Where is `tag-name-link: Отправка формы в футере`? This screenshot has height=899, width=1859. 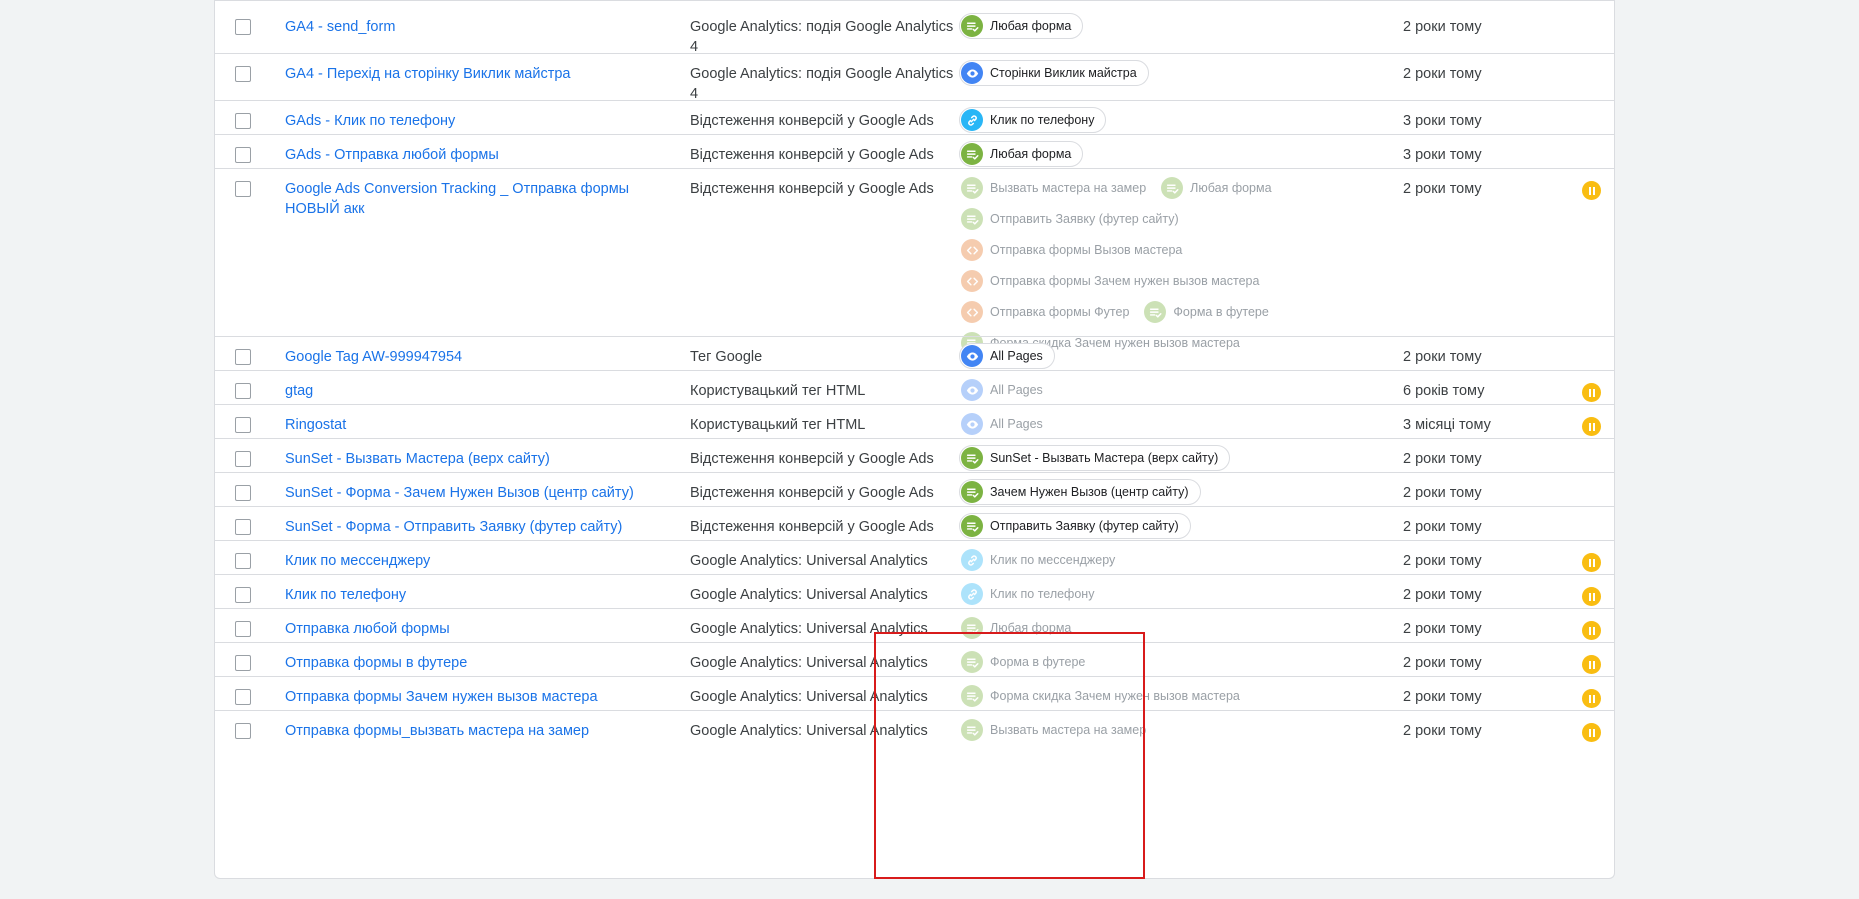 tag-name-link: Отправка формы в футере is located at coordinates (376, 663).